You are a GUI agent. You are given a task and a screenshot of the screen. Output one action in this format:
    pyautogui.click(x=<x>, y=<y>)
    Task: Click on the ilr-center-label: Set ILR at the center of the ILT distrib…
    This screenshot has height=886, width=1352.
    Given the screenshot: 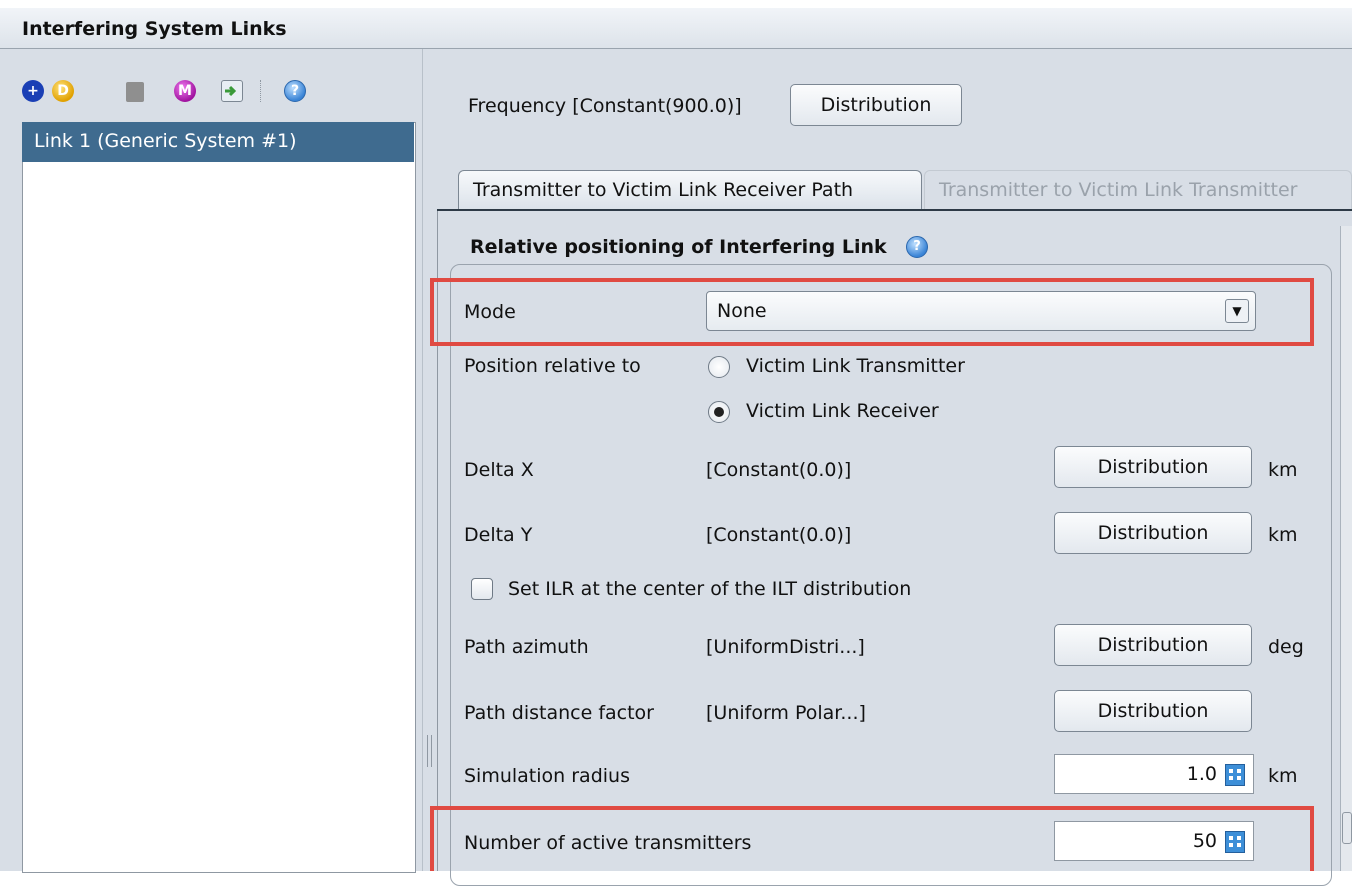 What is the action you would take?
    pyautogui.click(x=709, y=589)
    